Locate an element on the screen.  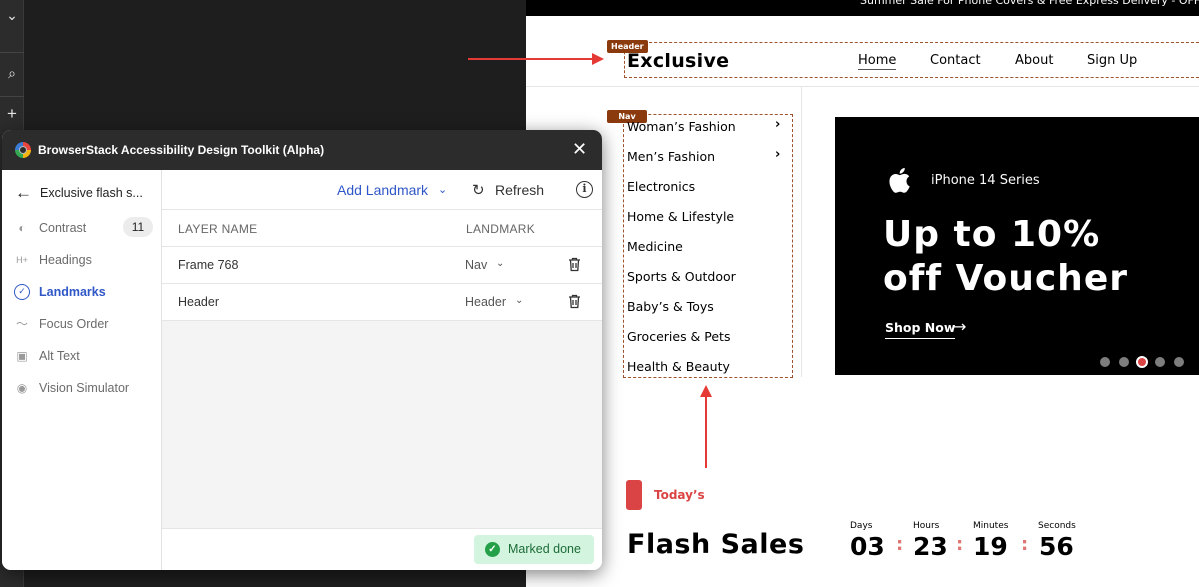
flash-sales-title: Flash Sales is located at coordinates (716, 544).